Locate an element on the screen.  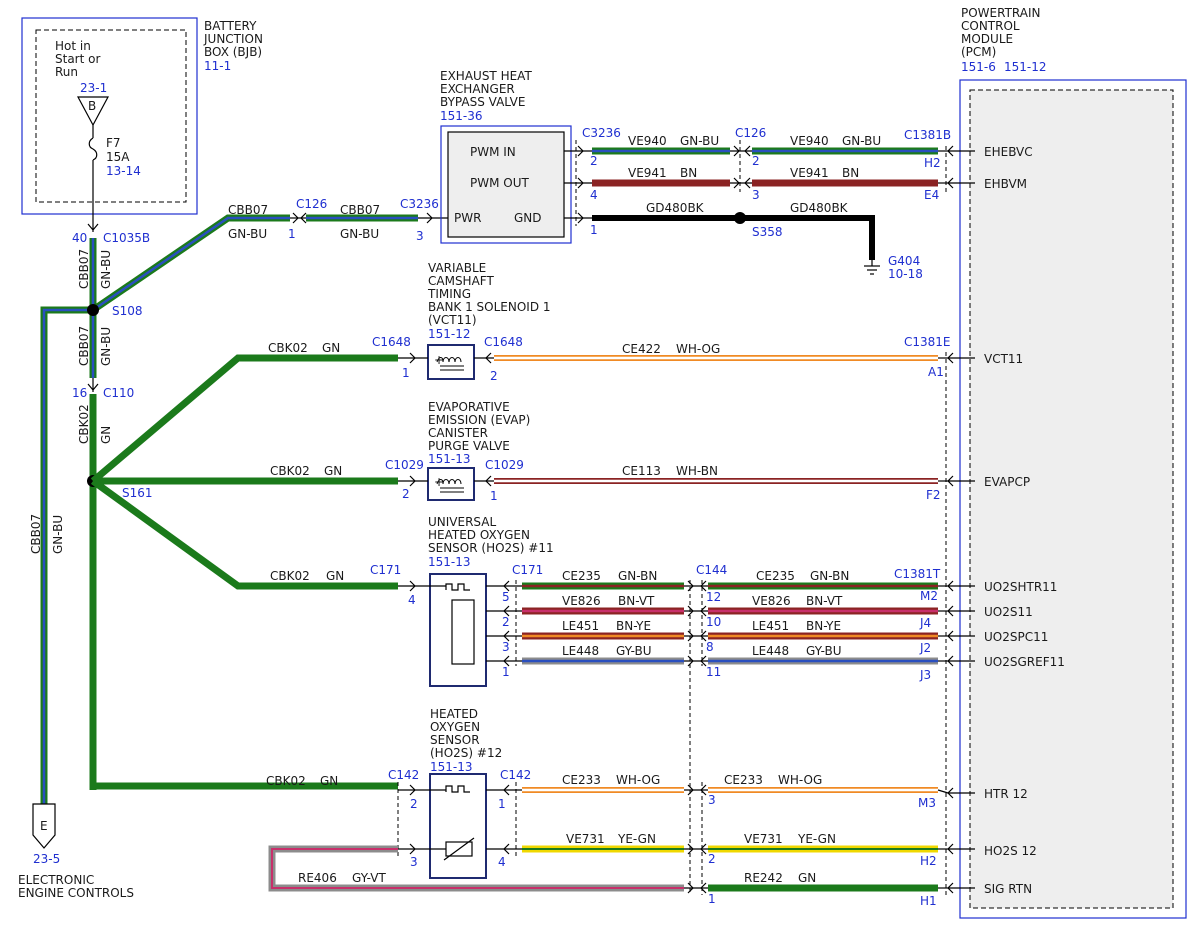
ve941-color-b: BN is located at coordinates (850, 173).